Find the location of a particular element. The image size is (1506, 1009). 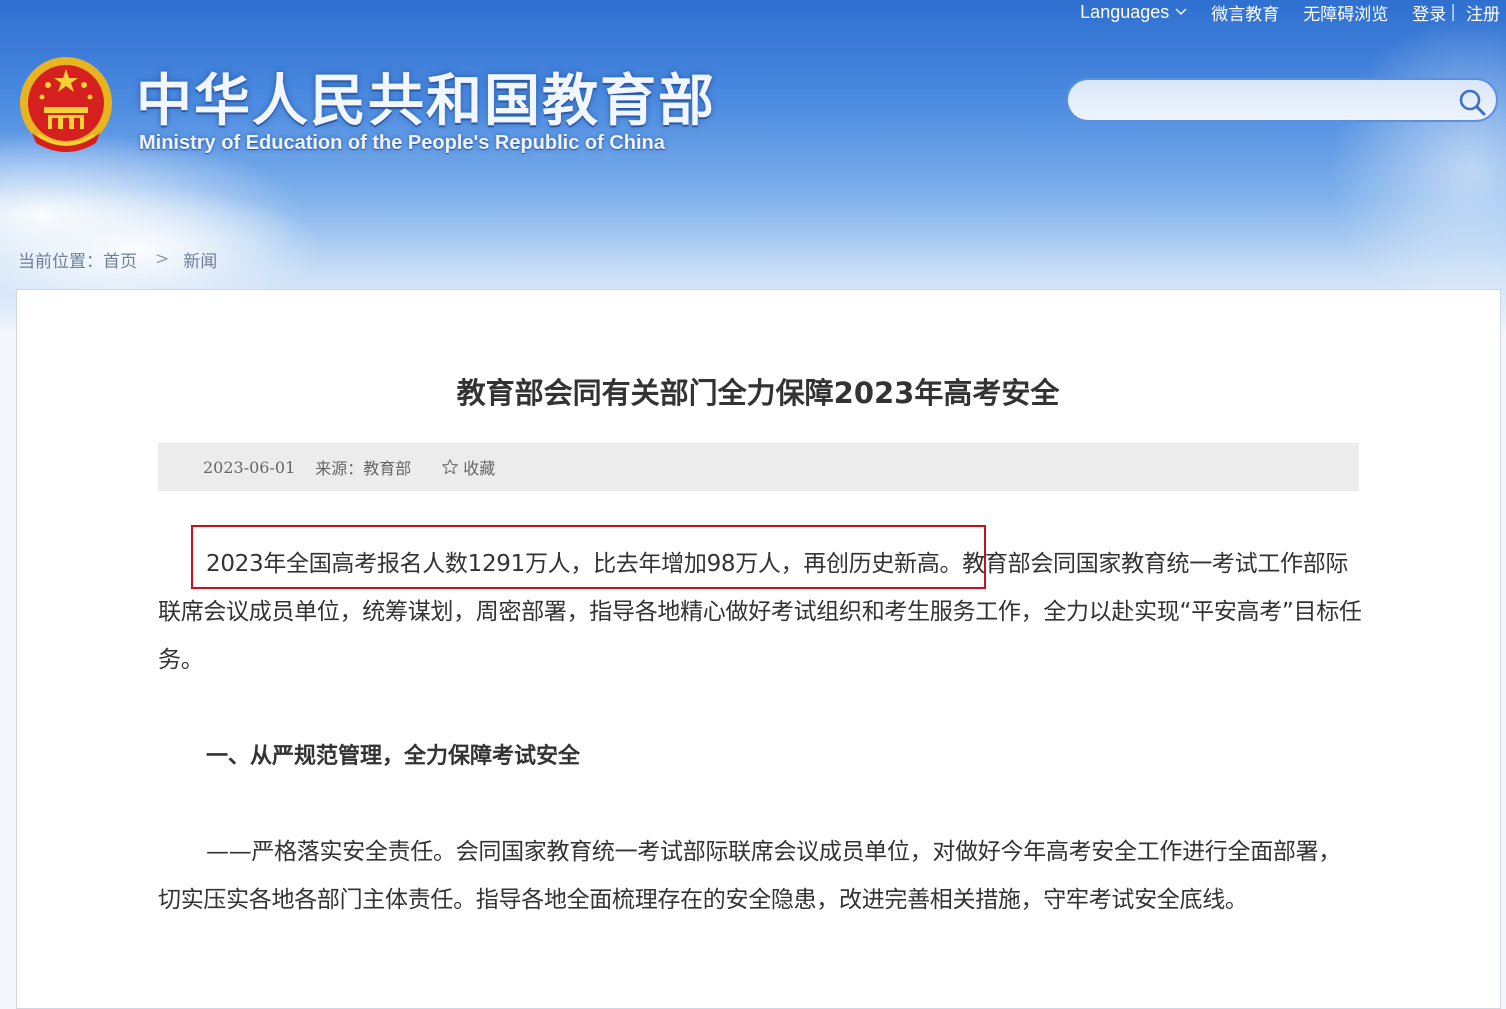

national-emblem-icon is located at coordinates (66, 105).